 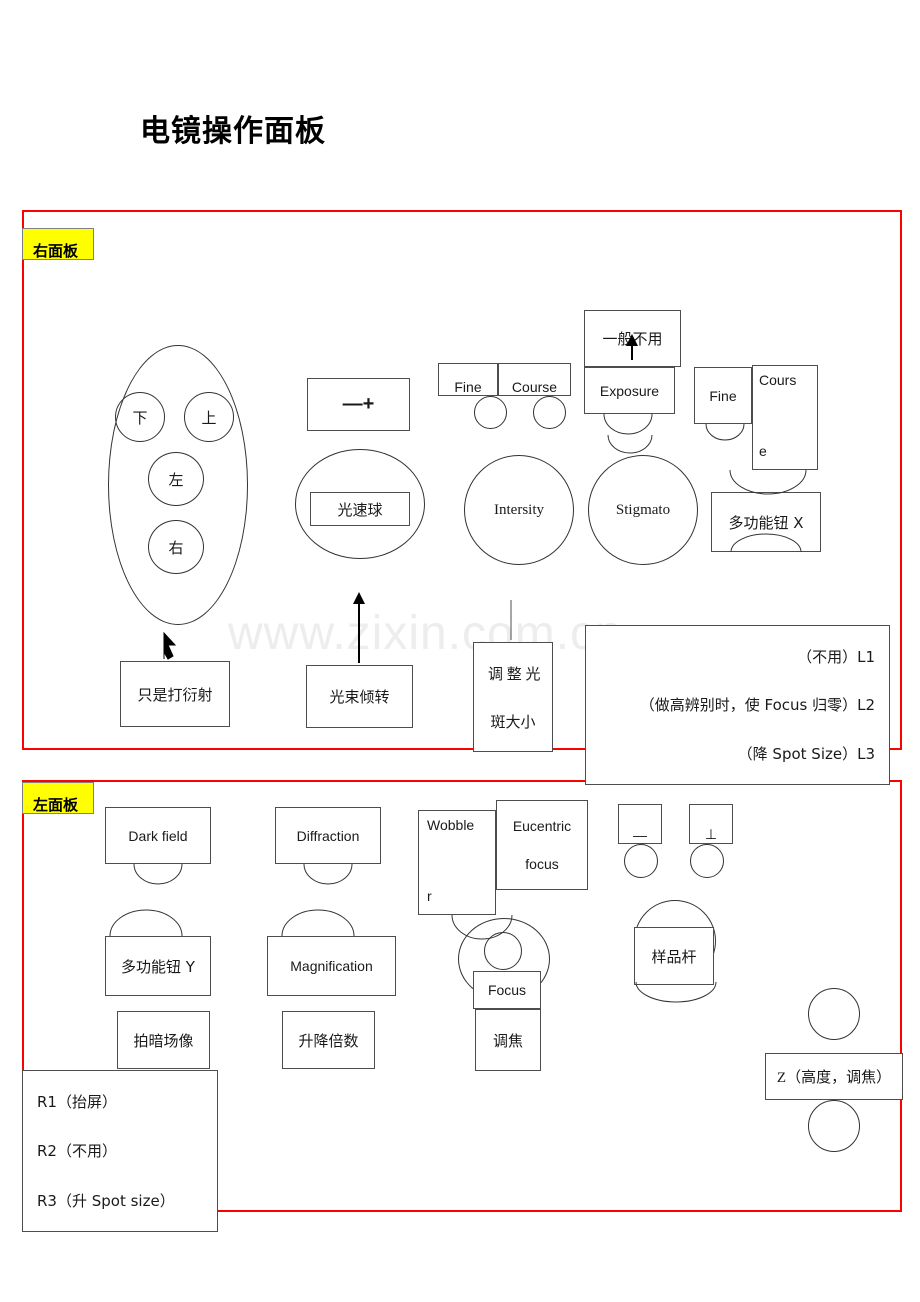 I want to click on fine-small-box: Fine, so click(x=468, y=379).